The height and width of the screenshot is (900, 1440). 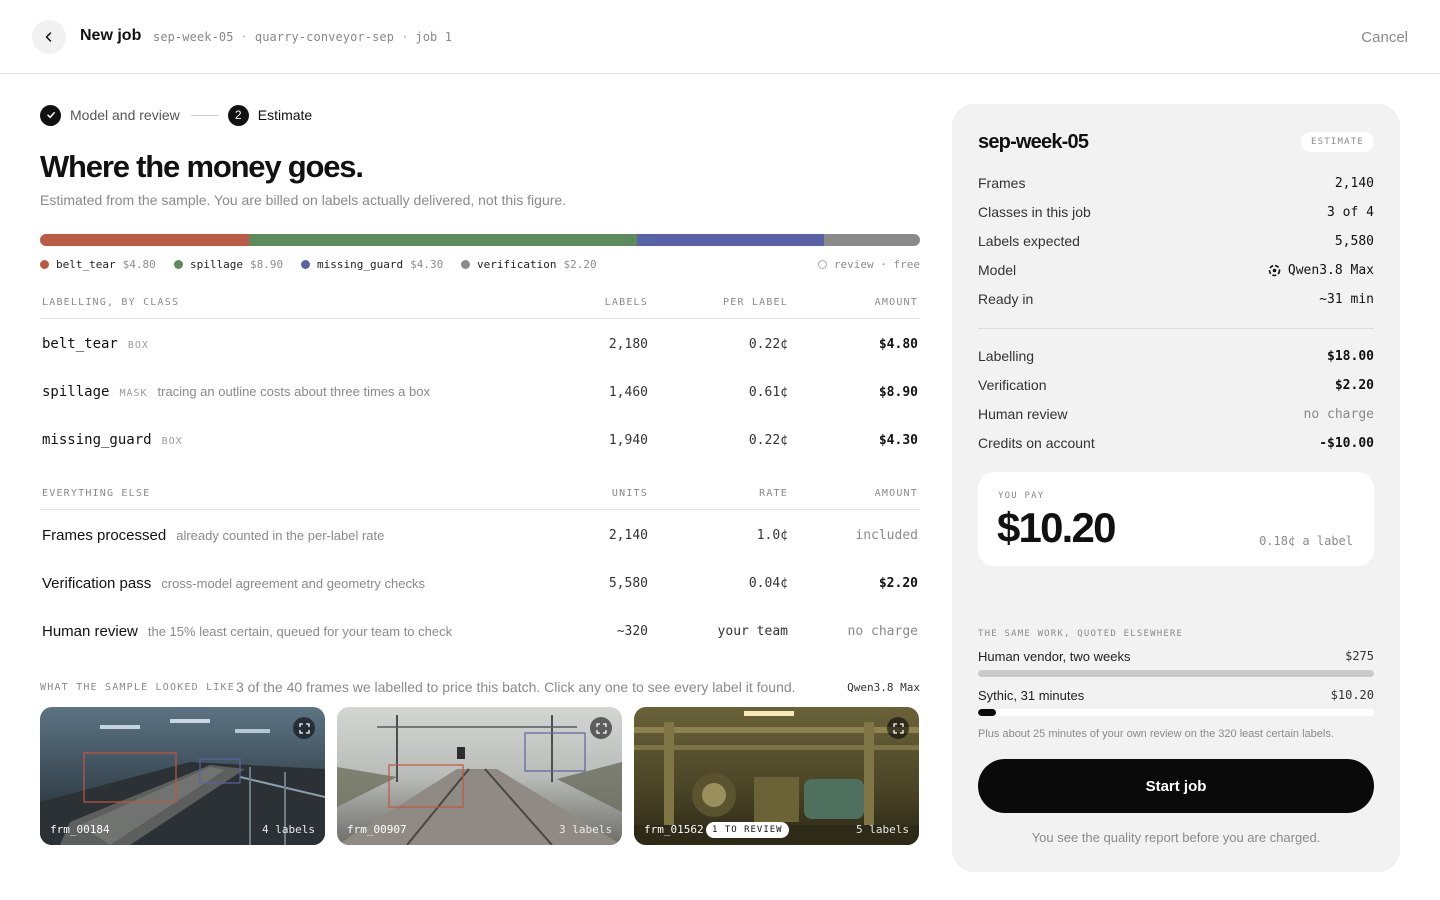 I want to click on sample-model: Qwen3.8 Max, so click(x=883, y=687).